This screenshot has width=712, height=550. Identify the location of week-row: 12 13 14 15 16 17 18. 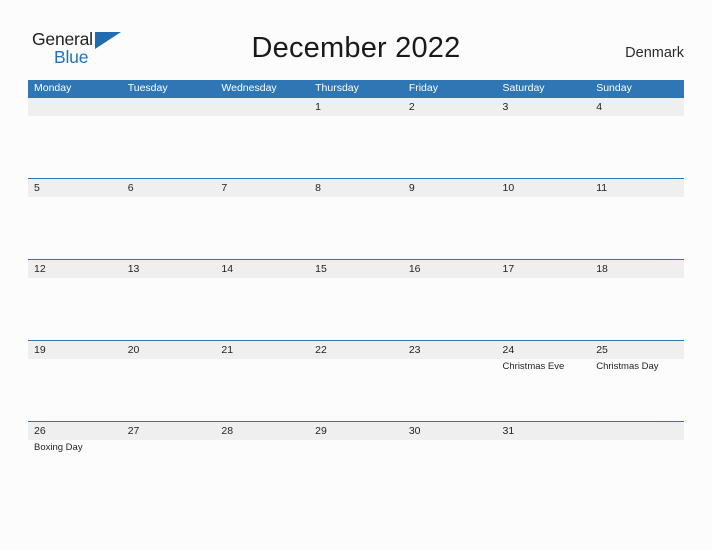
(356, 299).